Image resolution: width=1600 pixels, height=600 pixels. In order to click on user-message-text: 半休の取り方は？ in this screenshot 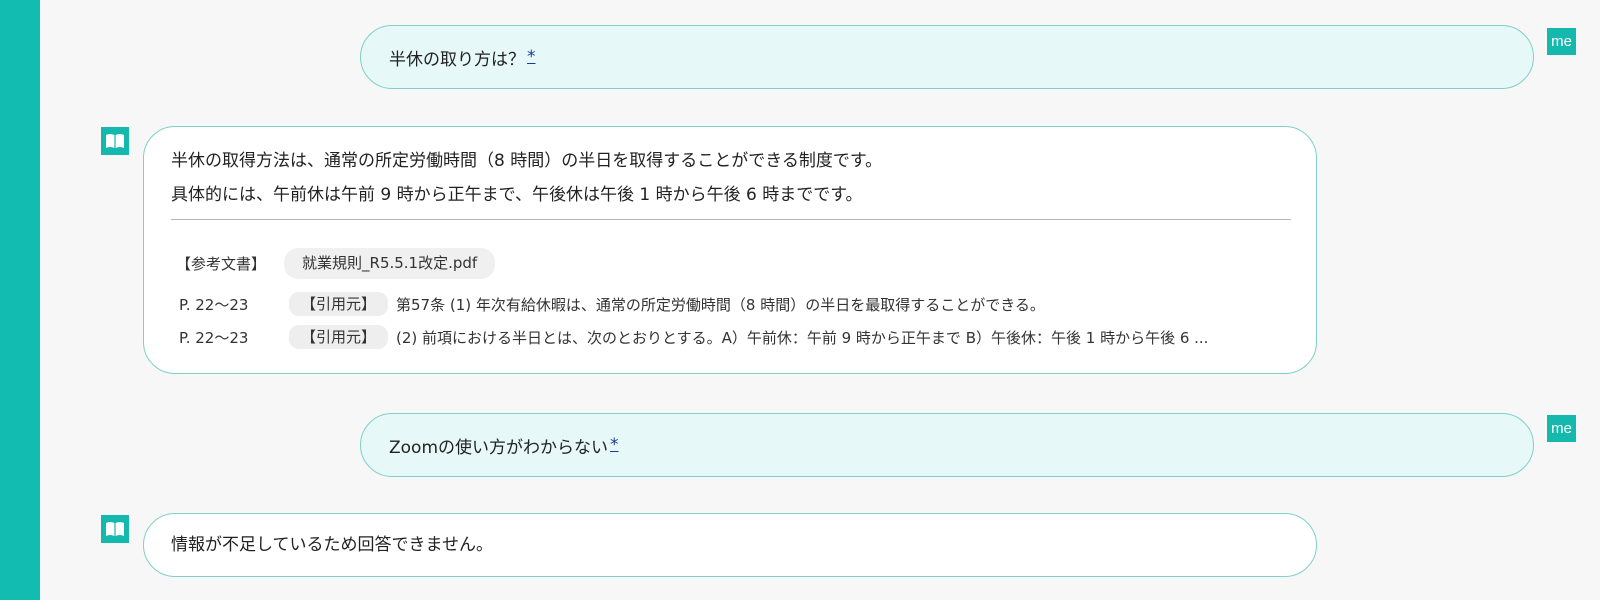, I will do `click(457, 59)`.